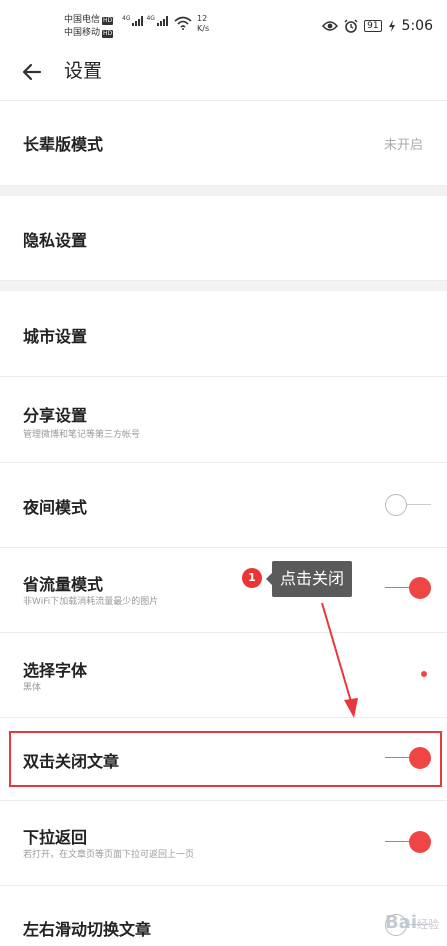 The width and height of the screenshot is (447, 946). I want to click on alarm-icon, so click(351, 26).